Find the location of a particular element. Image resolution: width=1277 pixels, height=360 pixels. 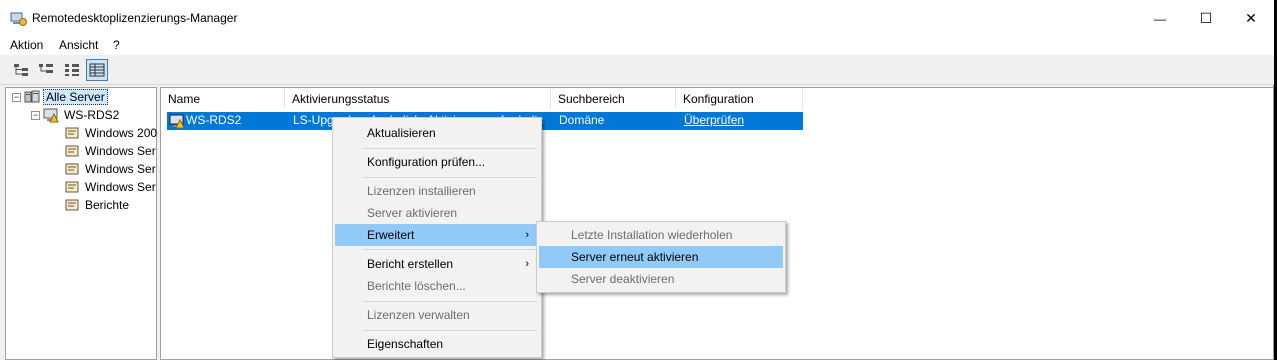

minimize-icon: — is located at coordinates (1160, 18).